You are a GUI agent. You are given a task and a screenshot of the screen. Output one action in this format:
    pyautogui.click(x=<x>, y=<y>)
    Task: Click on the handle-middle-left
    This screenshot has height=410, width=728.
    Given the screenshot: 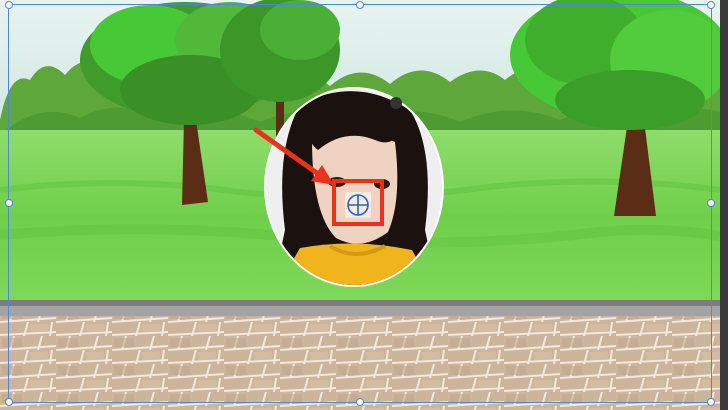 What is the action you would take?
    pyautogui.click(x=9, y=203)
    